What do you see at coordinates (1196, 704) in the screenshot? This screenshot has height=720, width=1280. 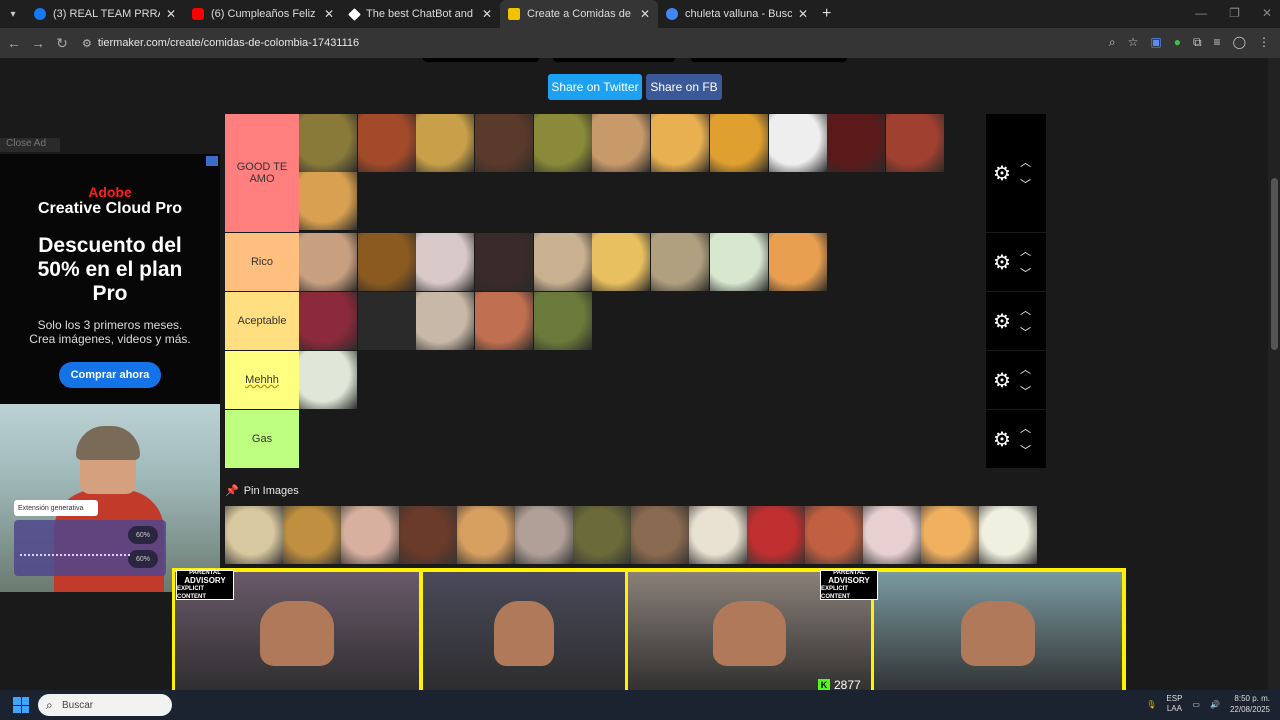 I see `network-icon: ▭` at bounding box center [1196, 704].